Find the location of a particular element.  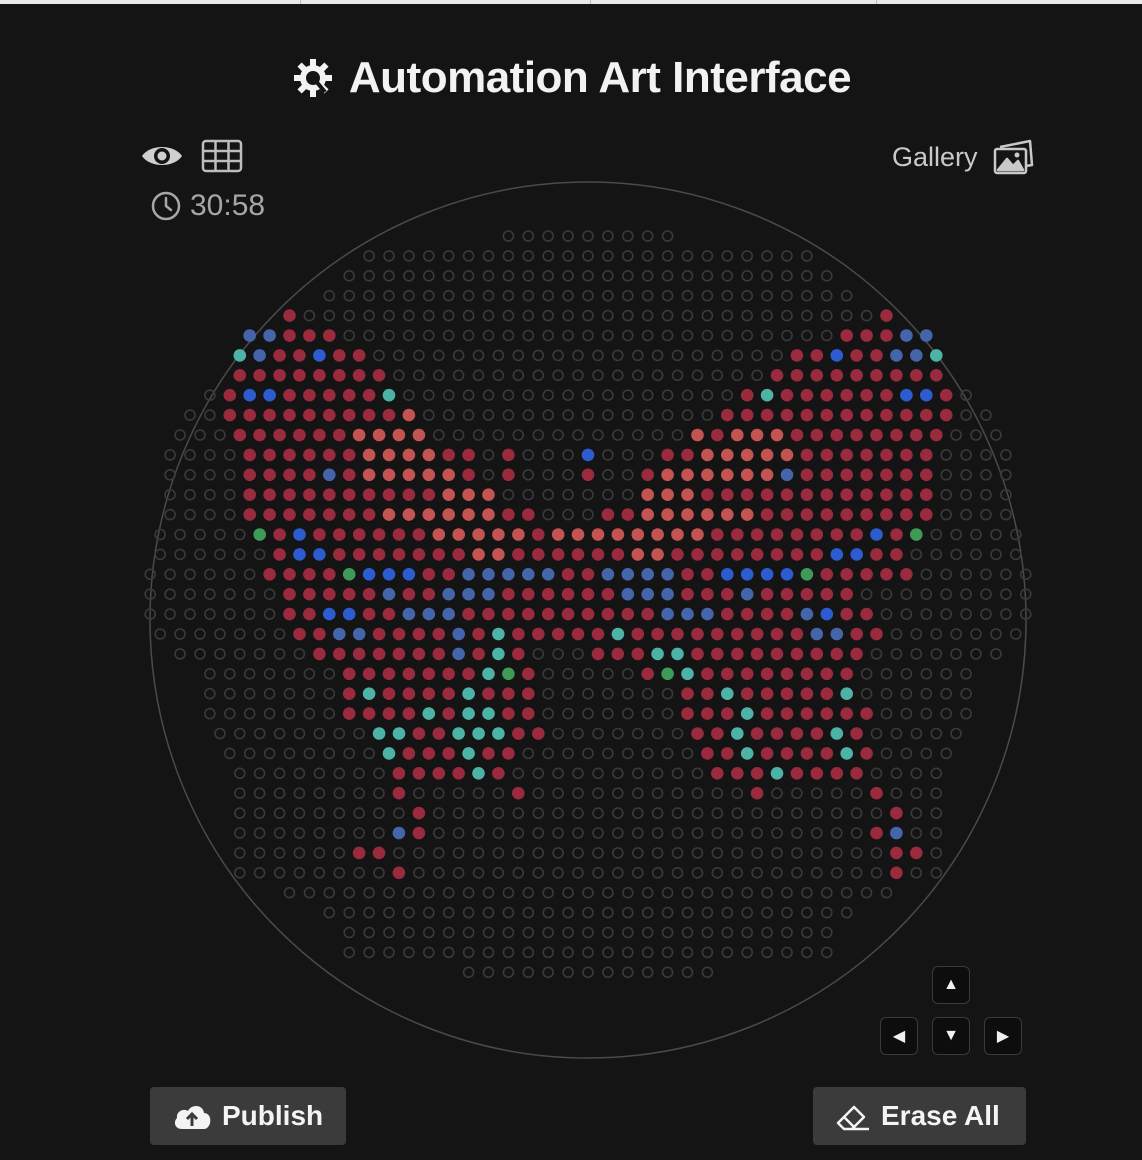

move-down-button: ▼ is located at coordinates (951, 1036).